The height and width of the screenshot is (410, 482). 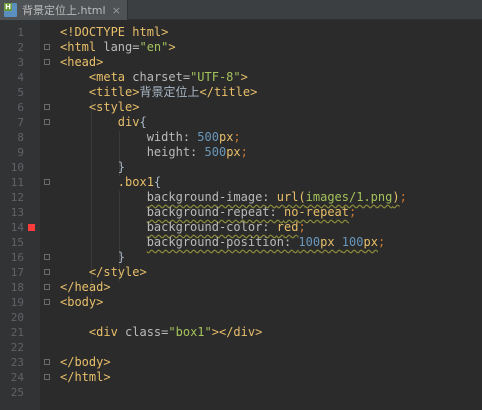 I want to click on line-number: 11, so click(x=17, y=182).